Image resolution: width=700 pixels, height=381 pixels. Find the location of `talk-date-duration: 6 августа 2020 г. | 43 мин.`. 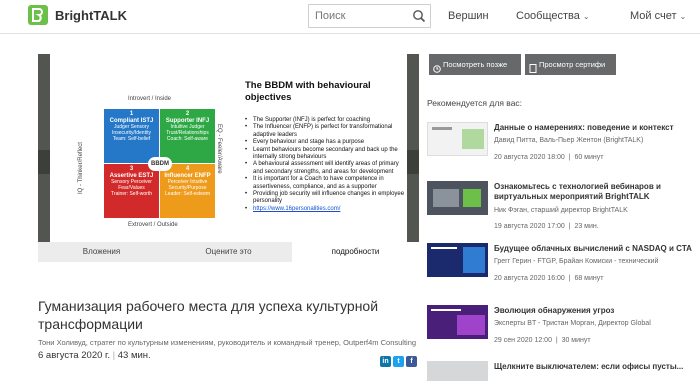

talk-date-duration: 6 августа 2020 г. | 43 мин. is located at coordinates (94, 355).